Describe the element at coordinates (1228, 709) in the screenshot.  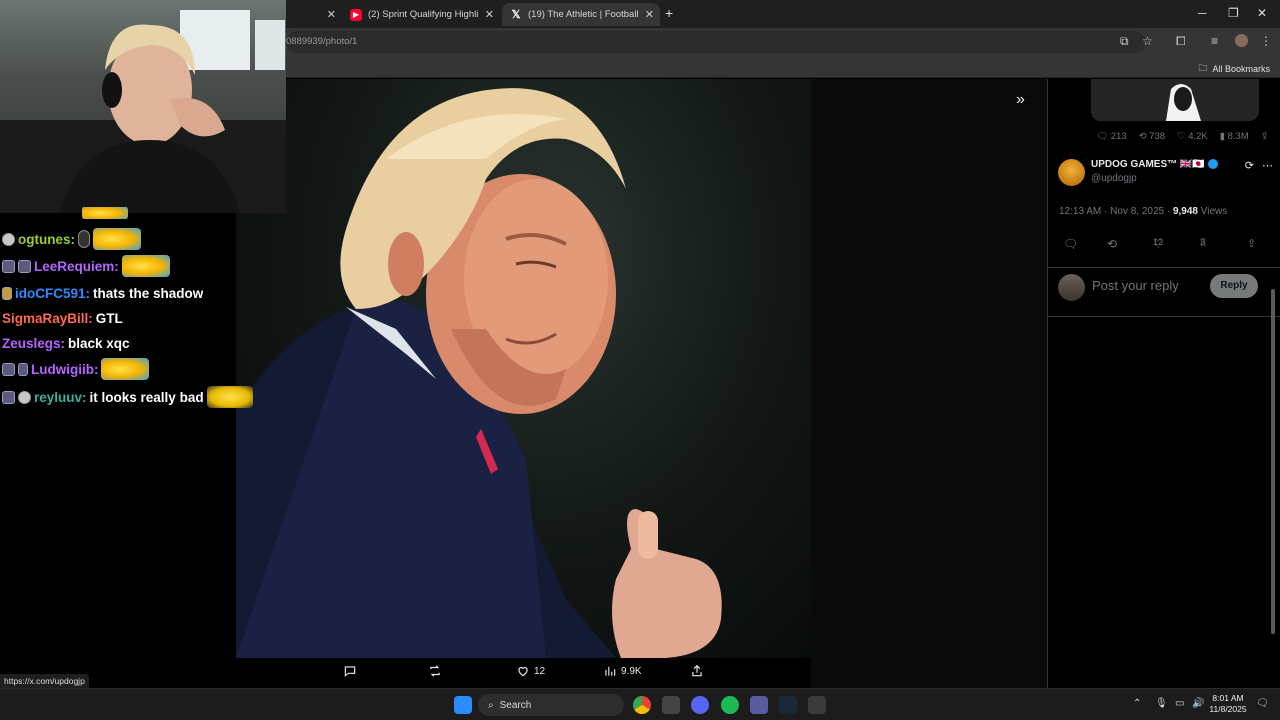
I see `clock-date: 11/8/2025` at that location.